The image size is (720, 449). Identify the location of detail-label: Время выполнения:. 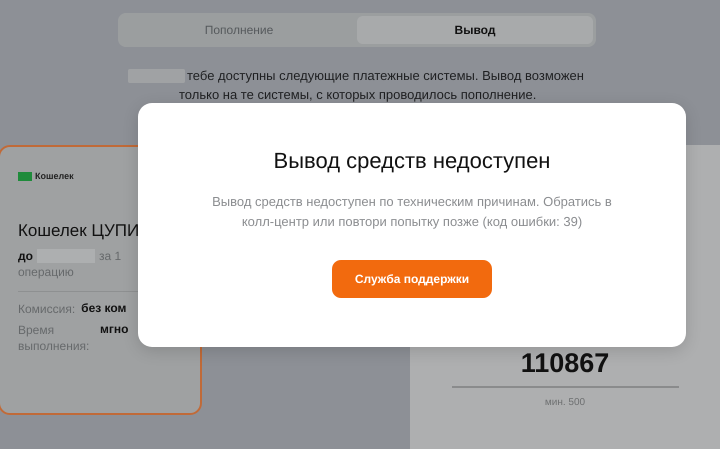
(54, 338).